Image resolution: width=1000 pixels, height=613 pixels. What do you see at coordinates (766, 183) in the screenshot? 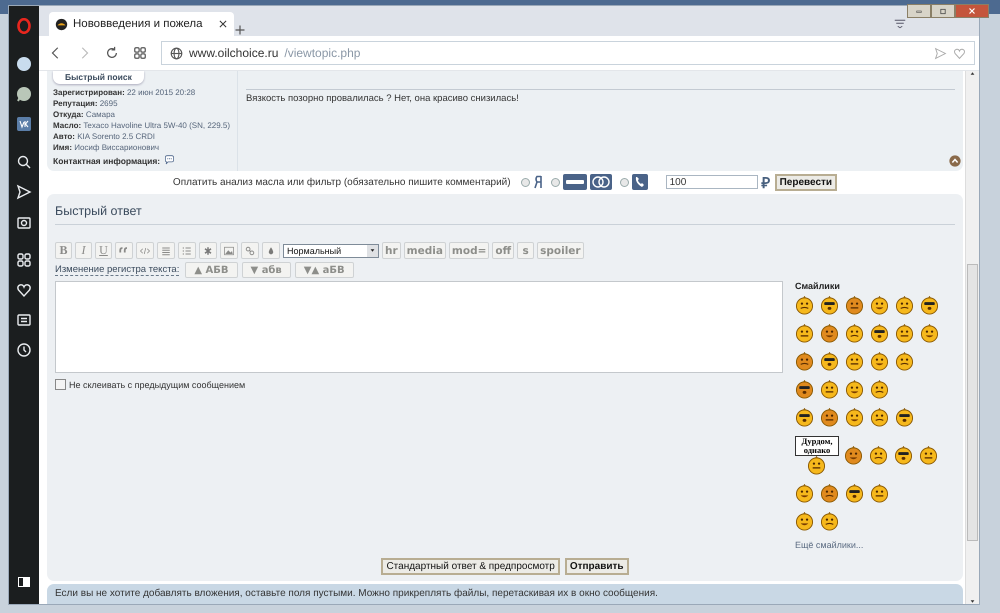
I see `currency-sign: ₽` at bounding box center [766, 183].